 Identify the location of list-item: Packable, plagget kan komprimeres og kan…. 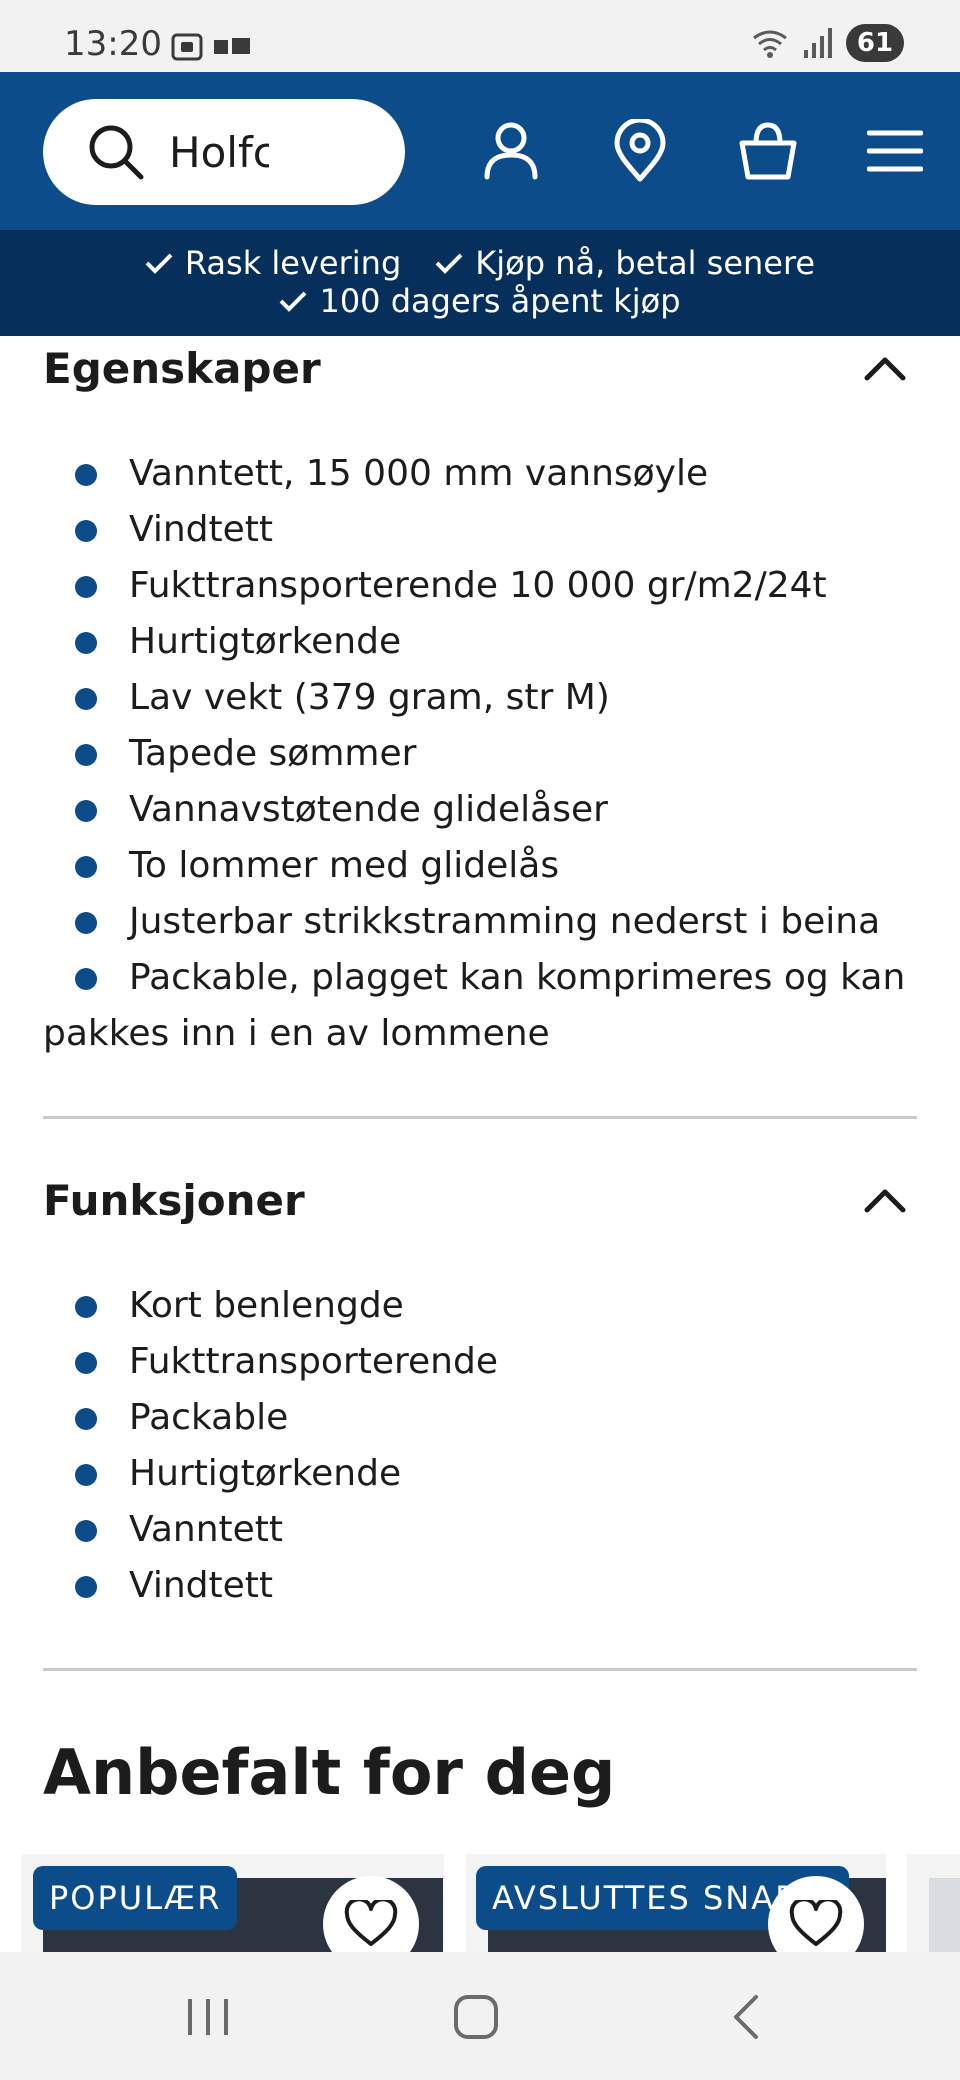
(480, 1006).